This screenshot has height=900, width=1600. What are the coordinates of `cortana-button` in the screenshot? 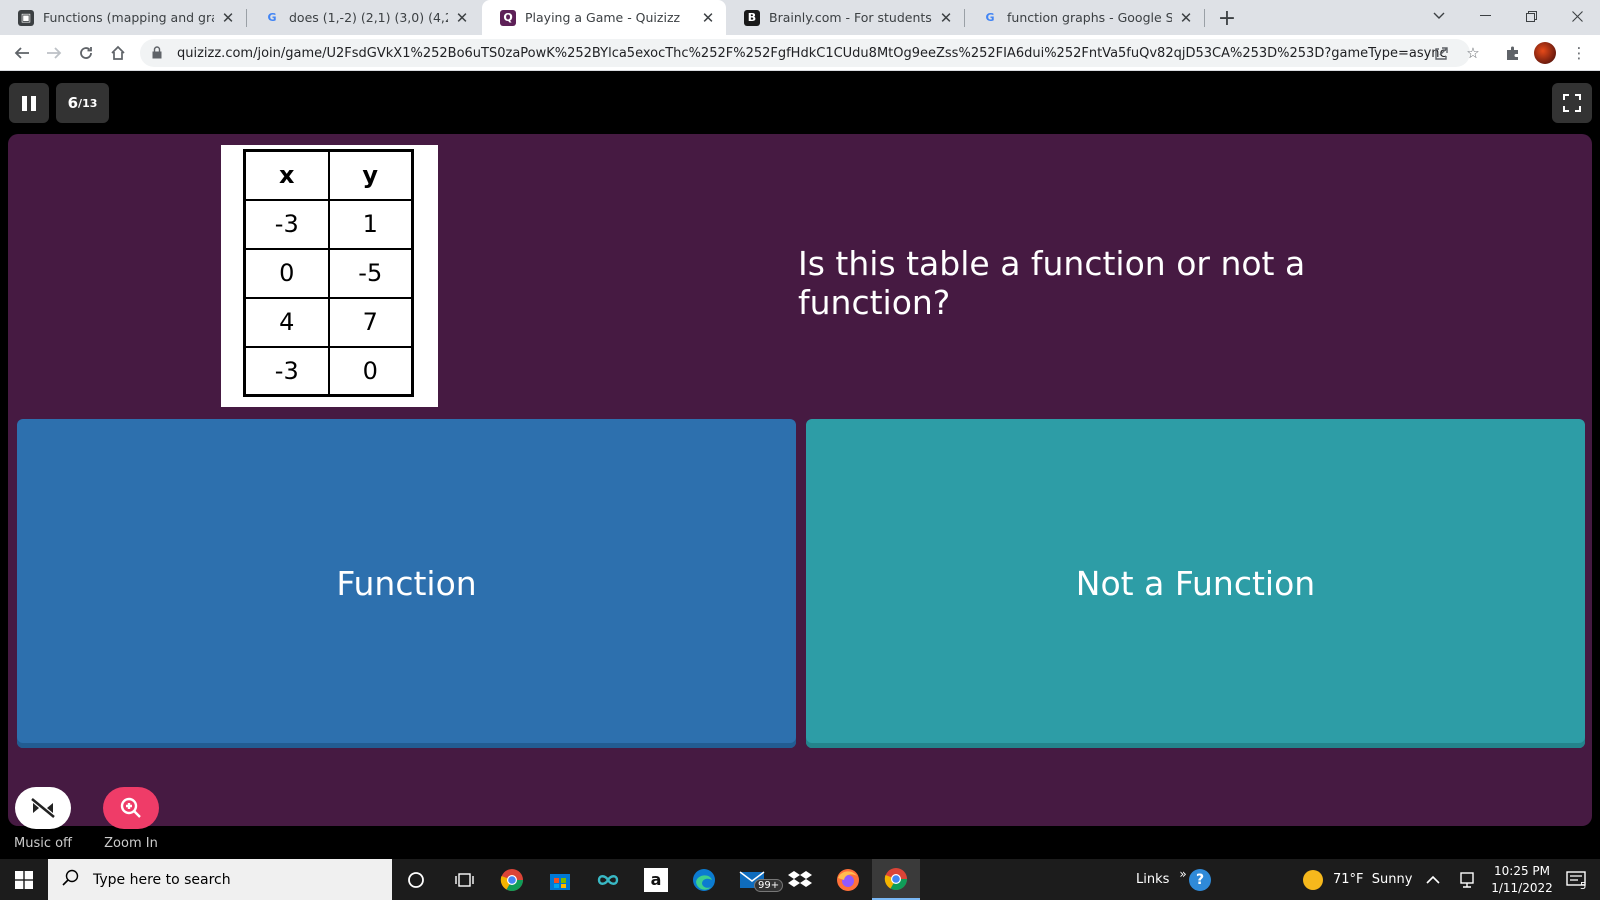 It's located at (416, 879).